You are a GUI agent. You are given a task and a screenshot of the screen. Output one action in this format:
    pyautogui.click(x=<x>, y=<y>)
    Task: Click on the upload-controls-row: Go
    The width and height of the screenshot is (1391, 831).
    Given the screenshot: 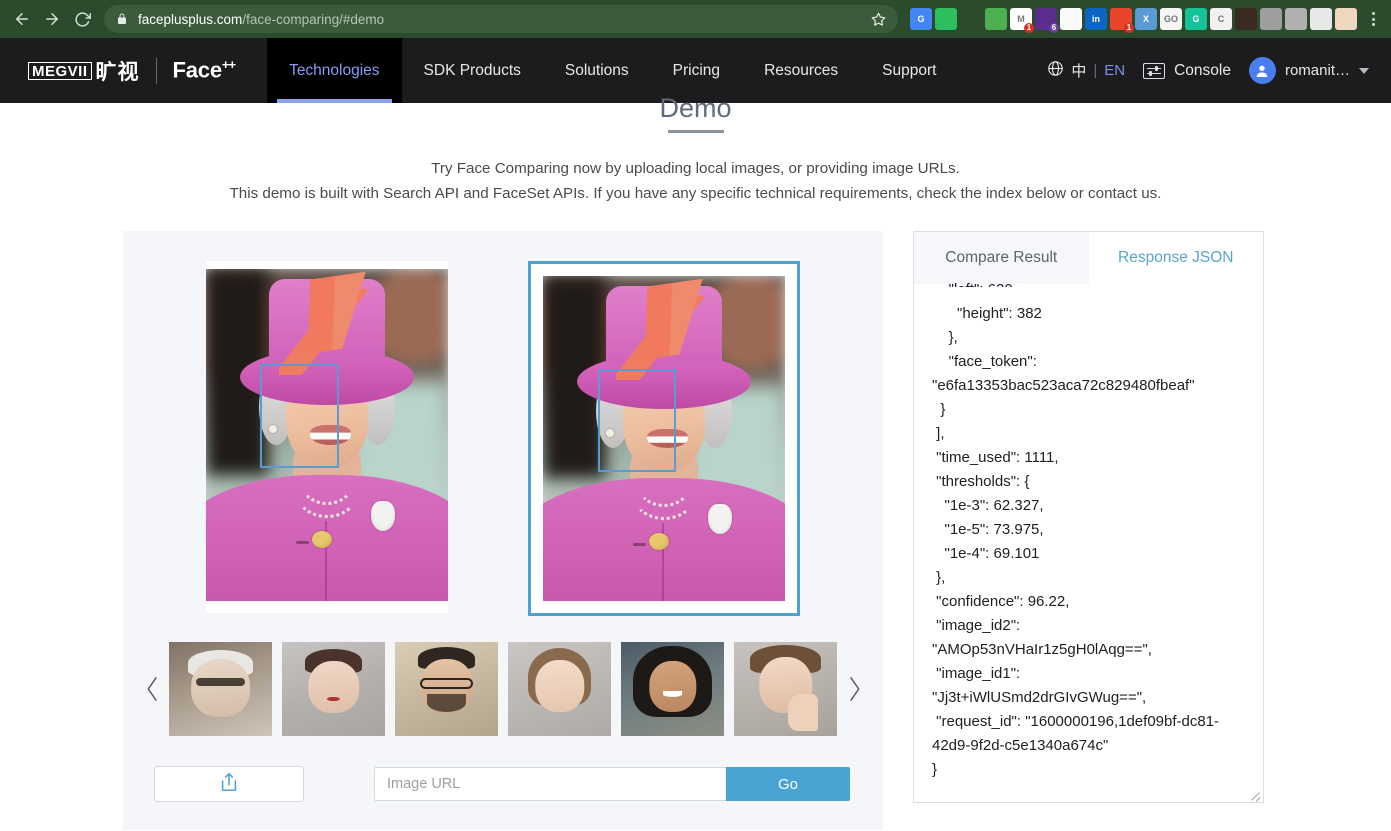 What is the action you would take?
    pyautogui.click(x=503, y=784)
    